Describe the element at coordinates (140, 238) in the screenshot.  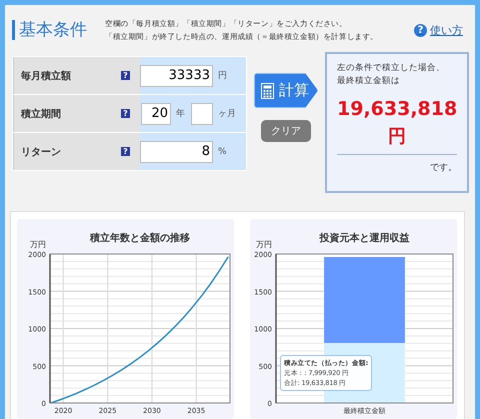
I see `chart-title: 積立年数と金額の推移` at that location.